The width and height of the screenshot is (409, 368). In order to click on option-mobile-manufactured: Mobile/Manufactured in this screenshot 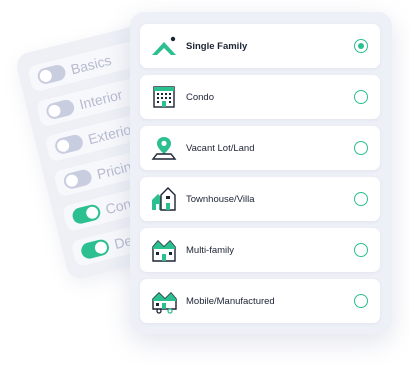, I will do `click(260, 301)`.